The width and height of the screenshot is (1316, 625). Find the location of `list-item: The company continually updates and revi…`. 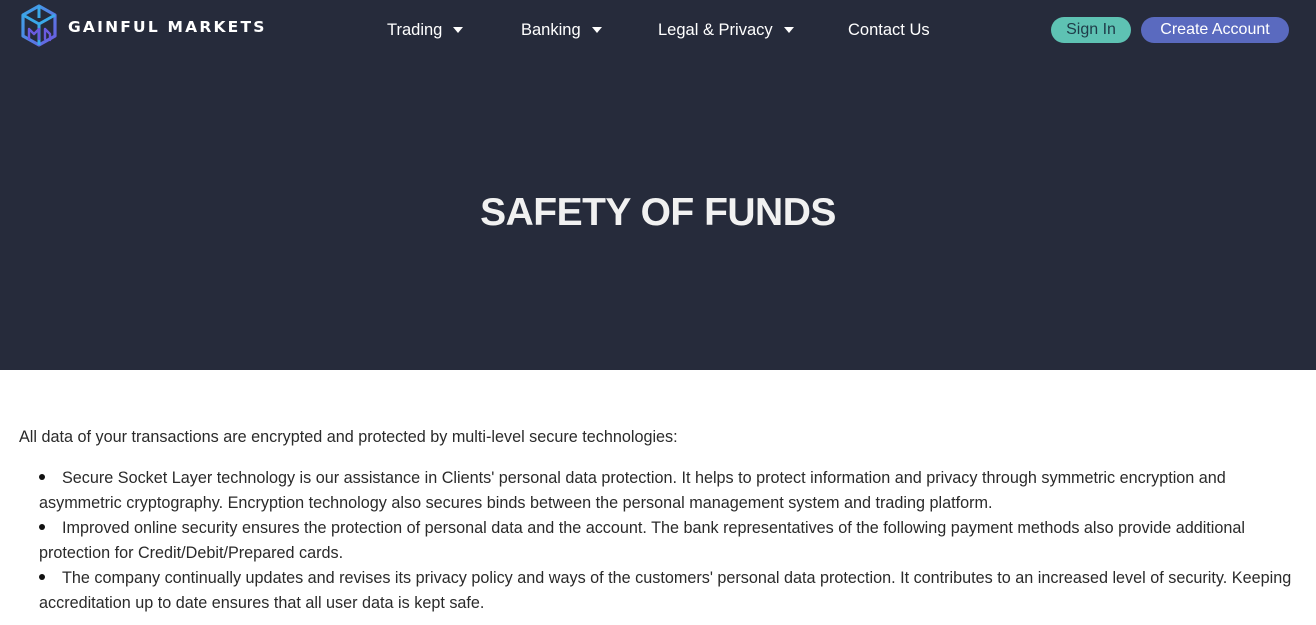

list-item: The company continually updates and revi… is located at coordinates (659, 591).